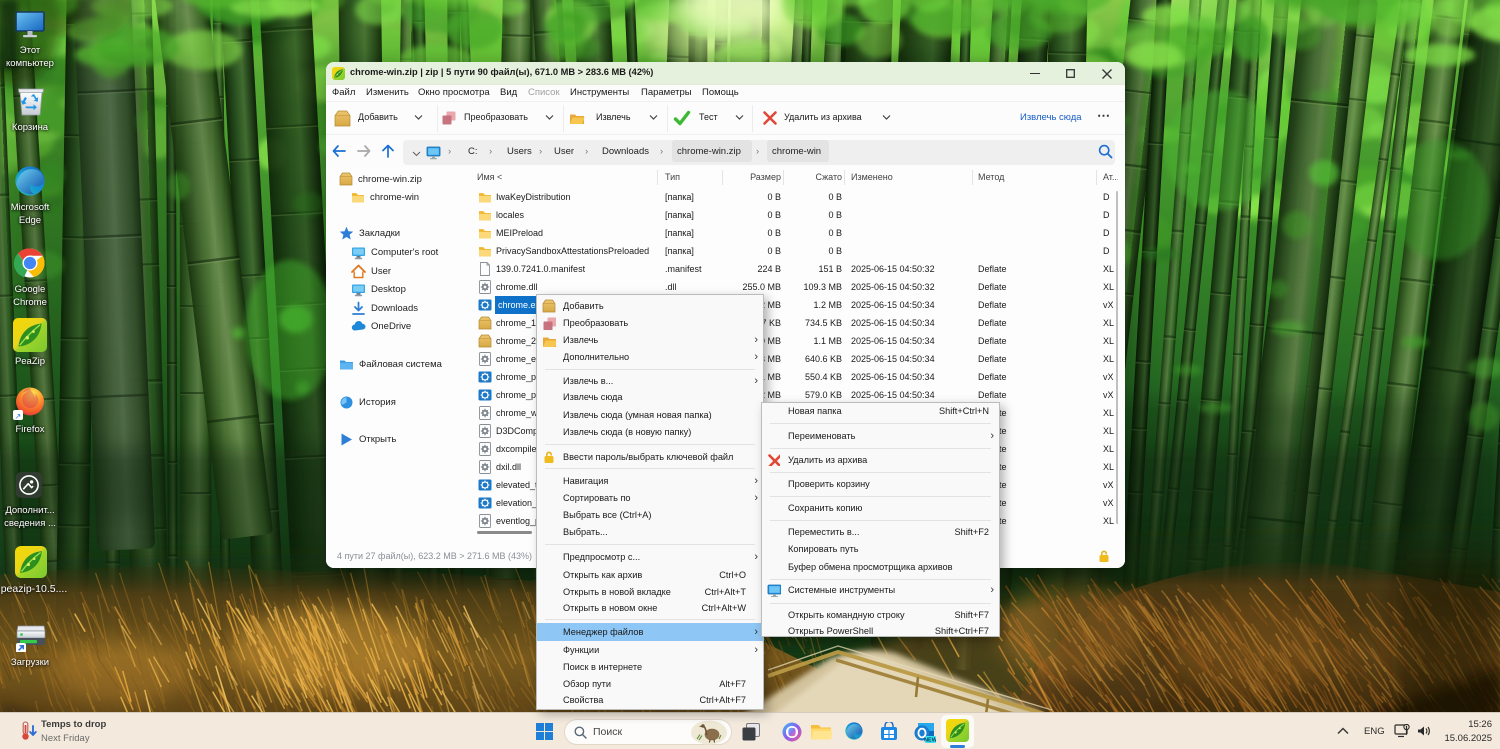 This screenshot has width=1500, height=749. I want to click on svg-text: NEW, so click(930, 741).